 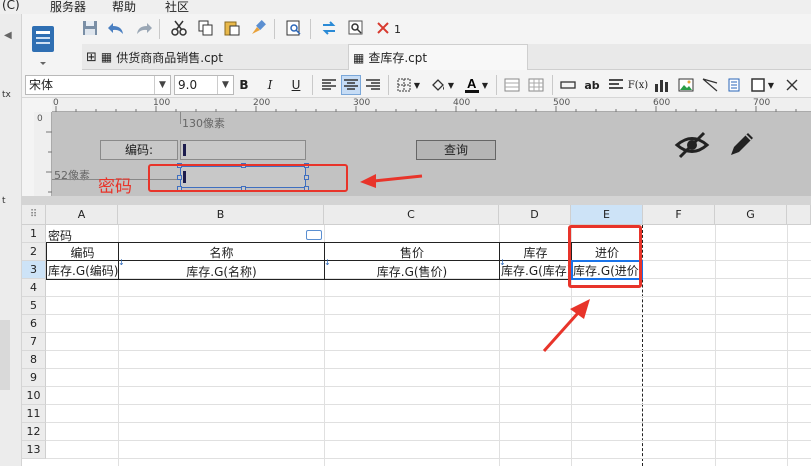 I want to click on preview-icon, so click(x=294, y=28).